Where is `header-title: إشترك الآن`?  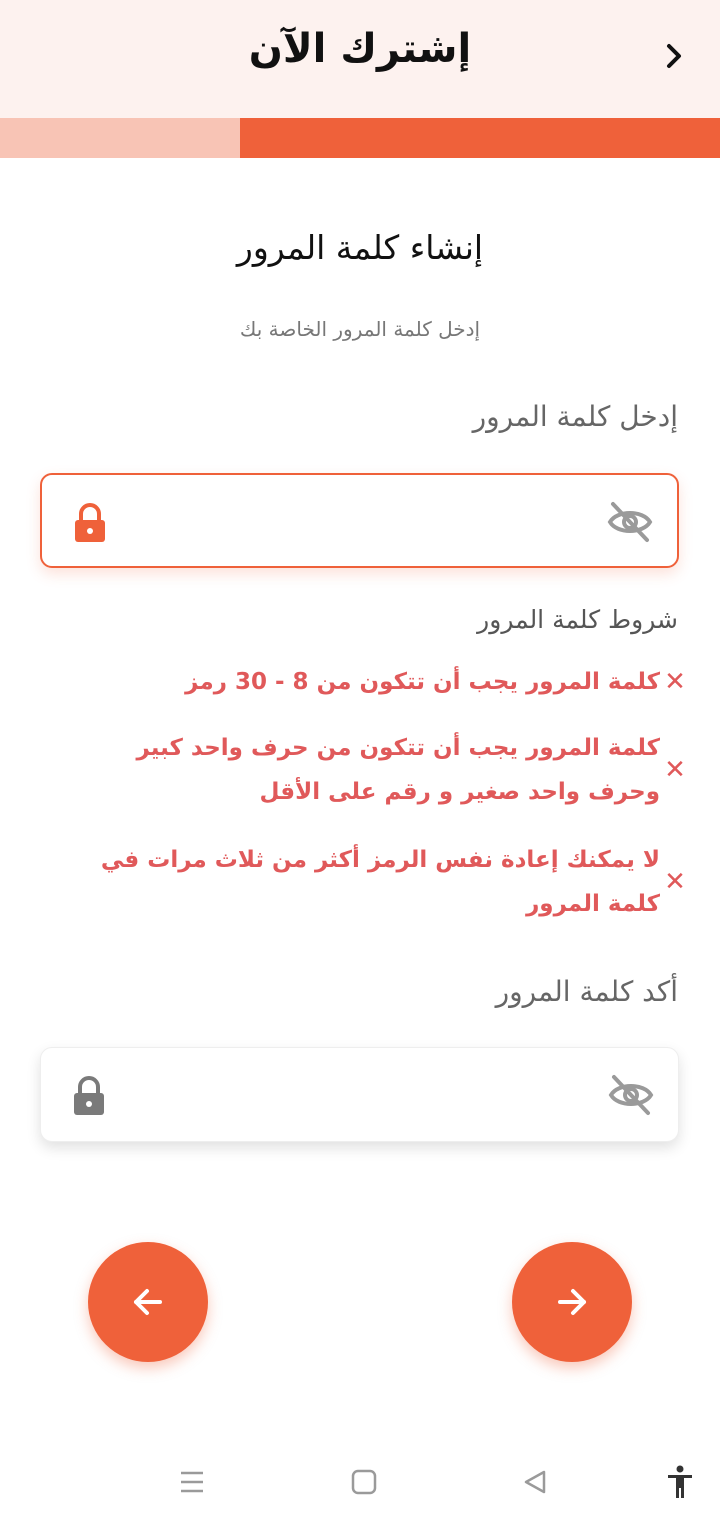 header-title: إشترك الآن is located at coordinates (360, 49).